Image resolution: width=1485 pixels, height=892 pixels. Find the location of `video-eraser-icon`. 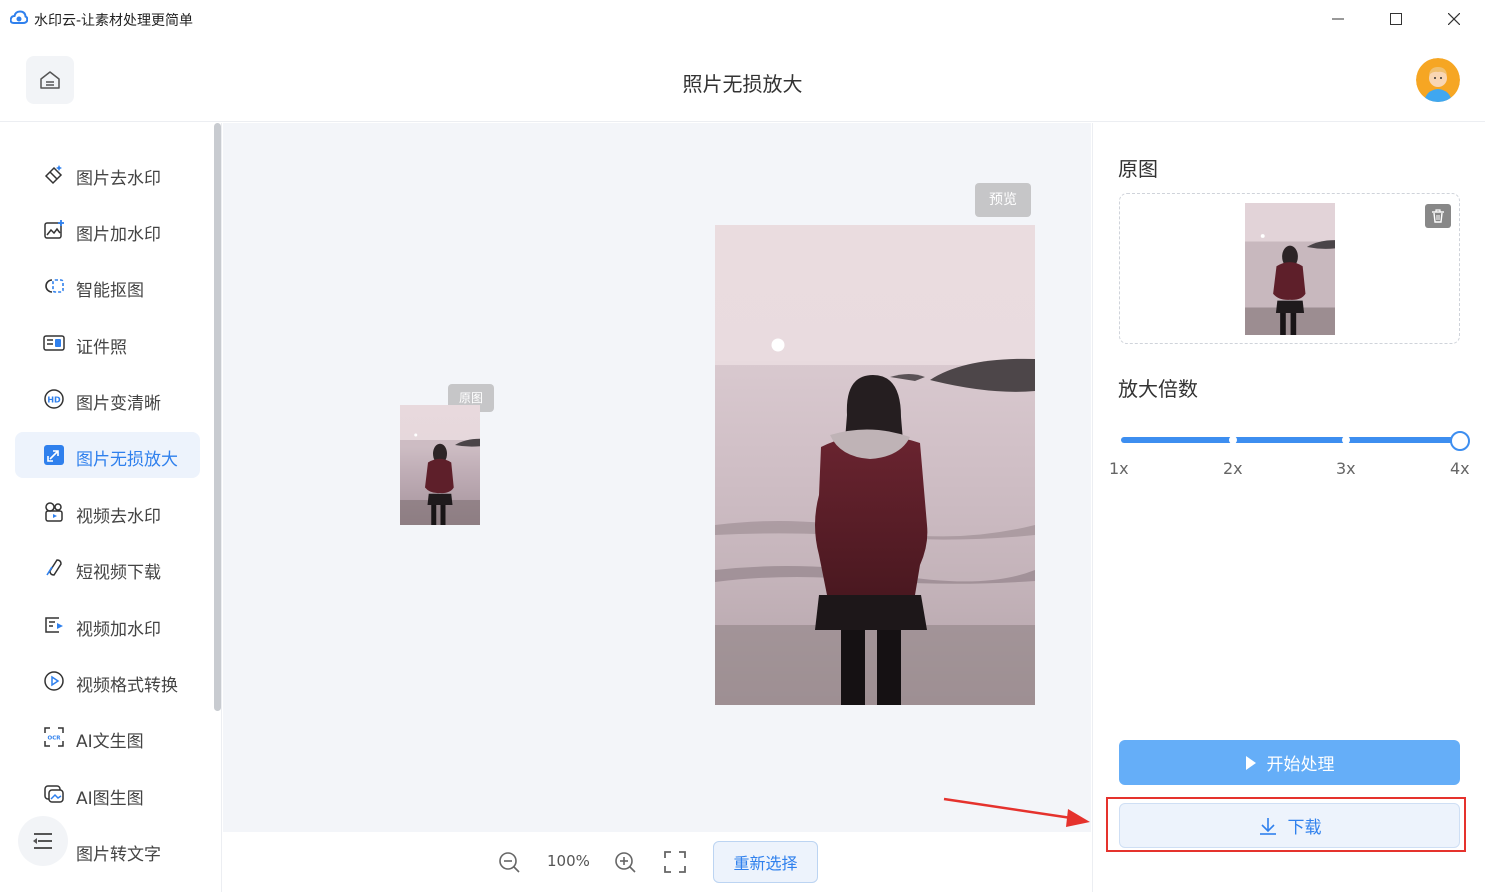

video-eraser-icon is located at coordinates (54, 512).